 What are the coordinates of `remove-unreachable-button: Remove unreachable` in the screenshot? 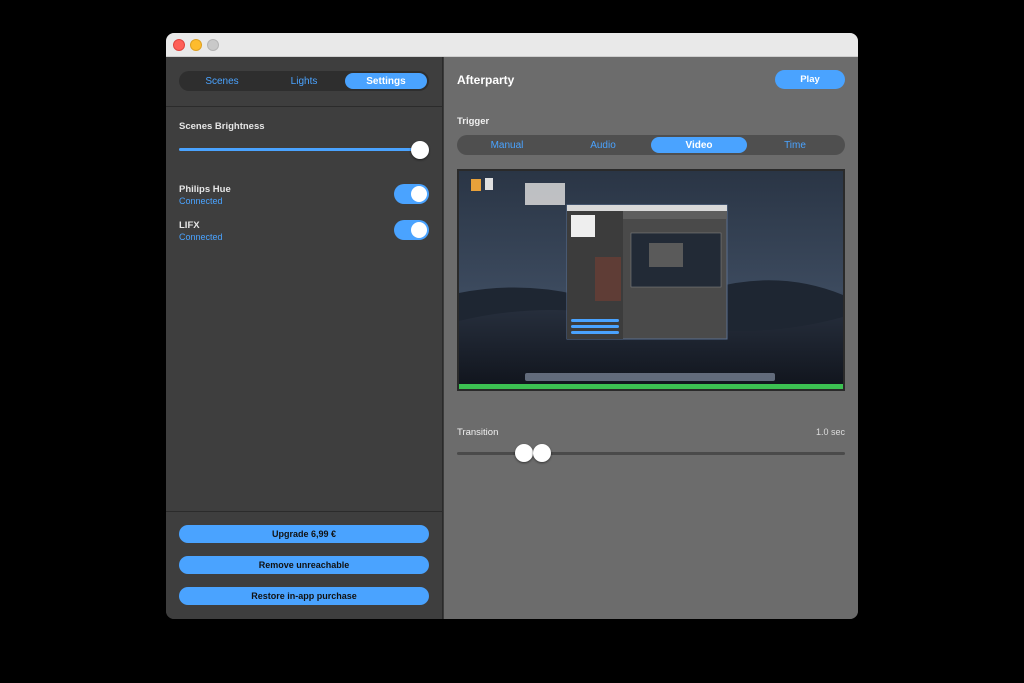 It's located at (304, 565).